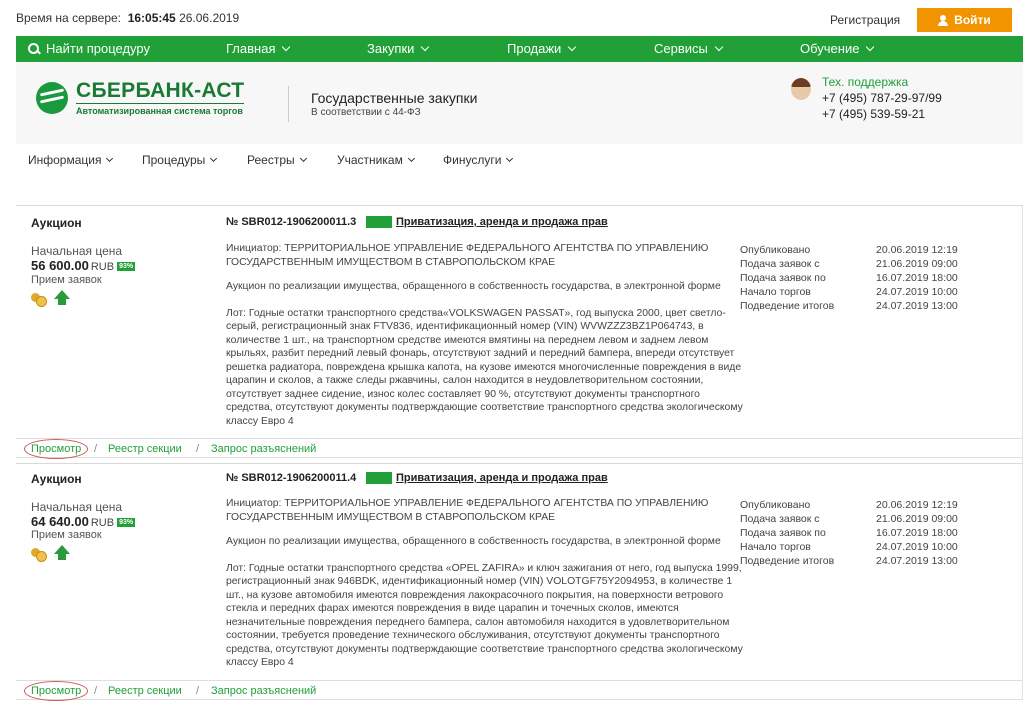 Image resolution: width=1024 pixels, height=720 pixels. I want to click on subnav-item-participants: Участникам, so click(376, 160).